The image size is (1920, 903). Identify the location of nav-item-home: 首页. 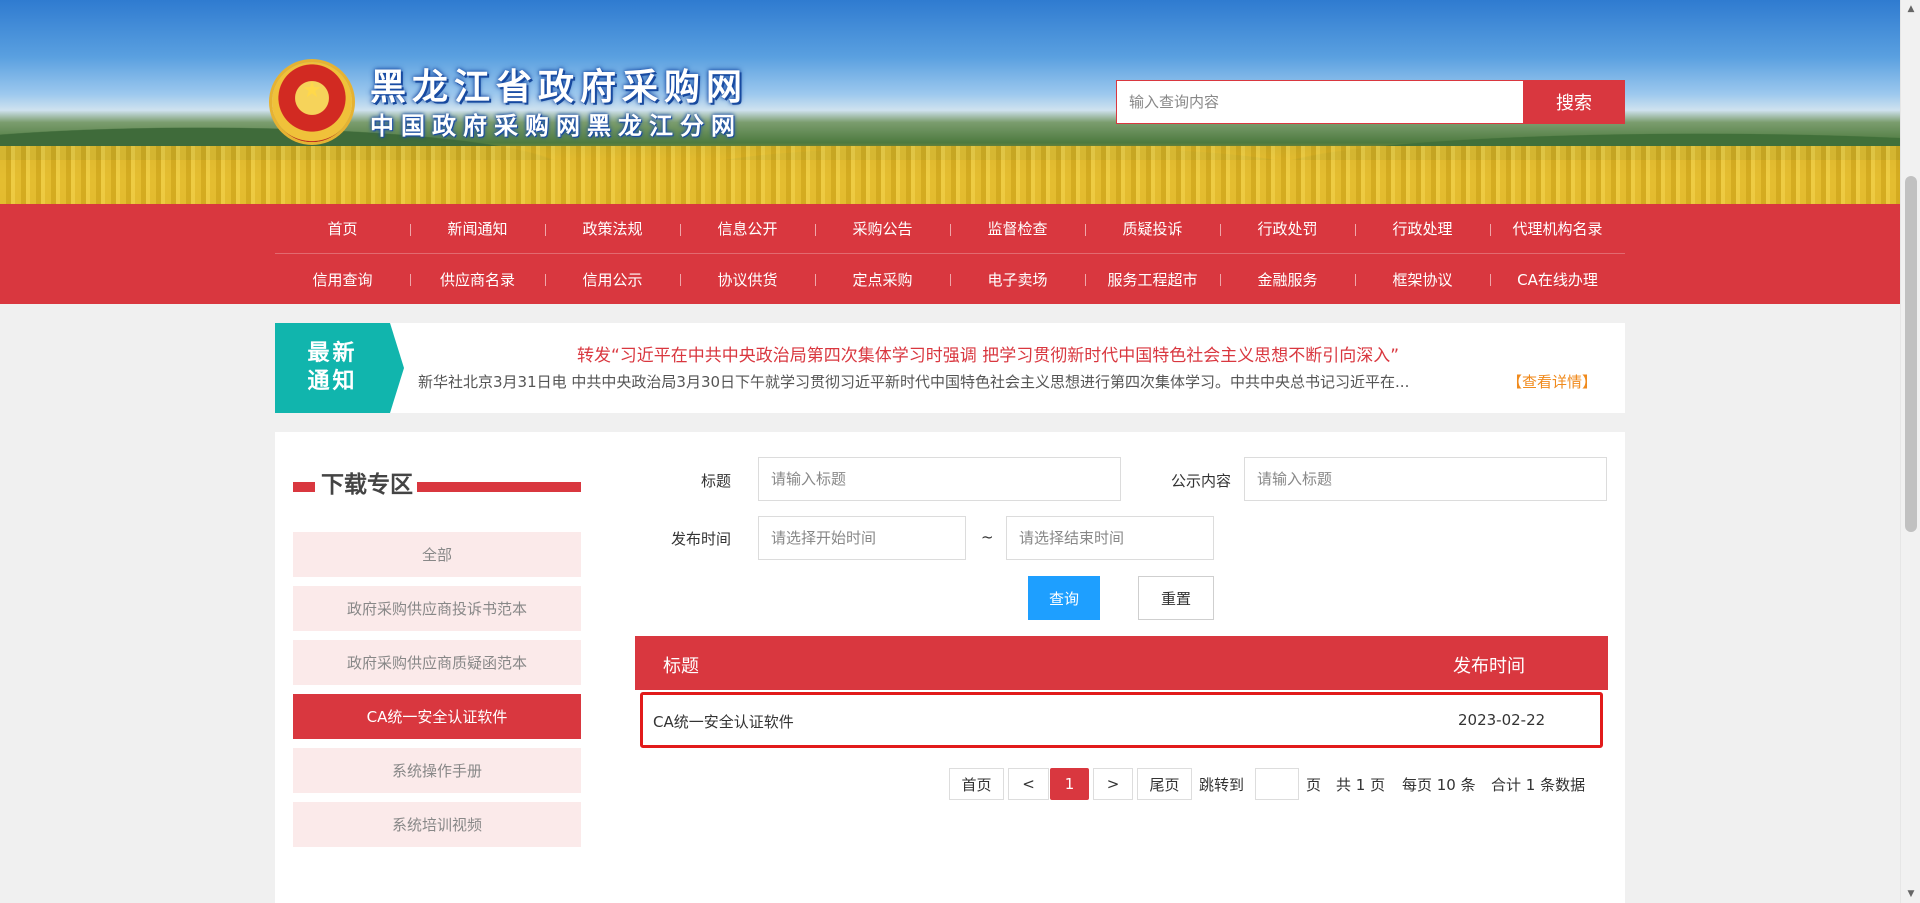
(342, 228).